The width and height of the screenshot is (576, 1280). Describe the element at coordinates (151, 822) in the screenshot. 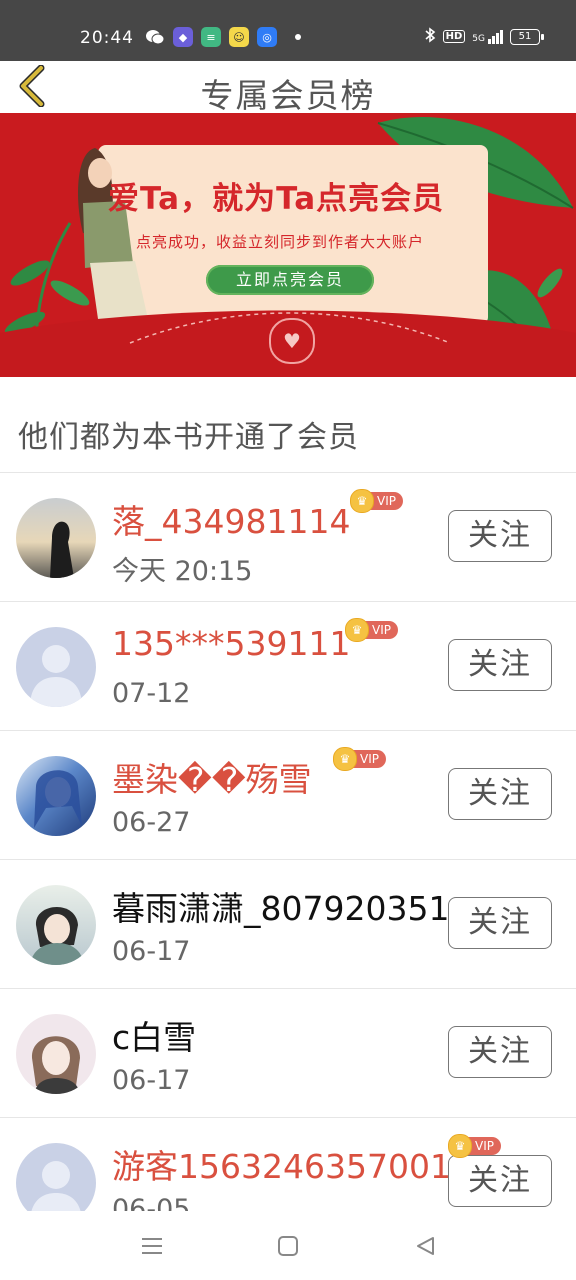

I see `member-date: 06-27` at that location.